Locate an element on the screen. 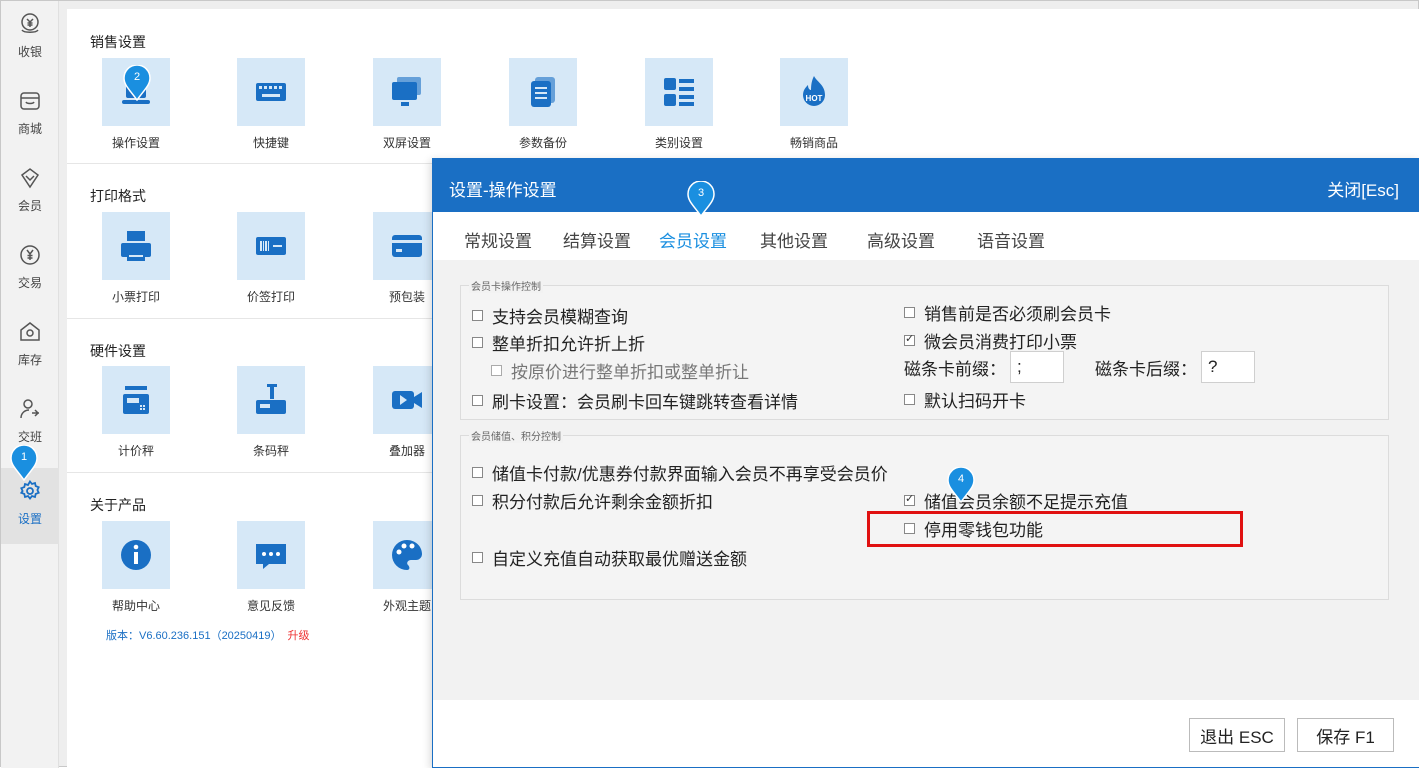  tile-label: 畅销商品 is located at coordinates (813, 143).